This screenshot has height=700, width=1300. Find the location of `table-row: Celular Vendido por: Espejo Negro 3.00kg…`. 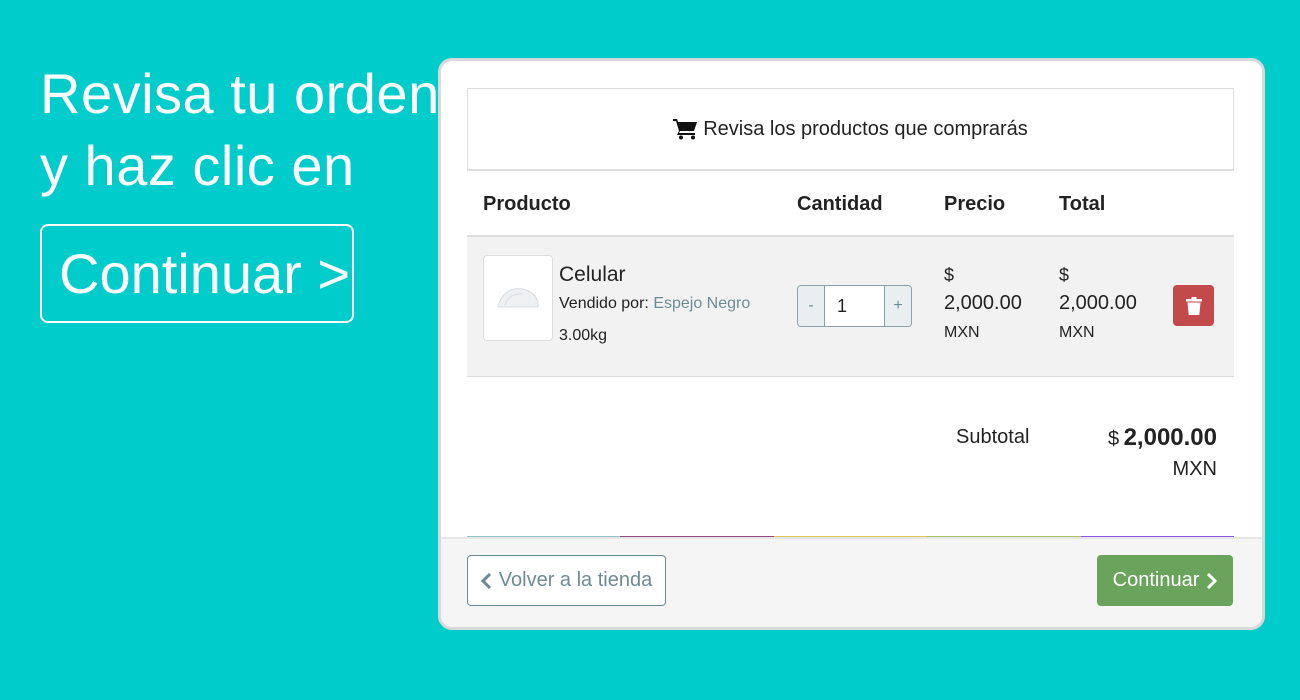

table-row: Celular Vendido por: Espejo Negro 3.00kg… is located at coordinates (850, 307).